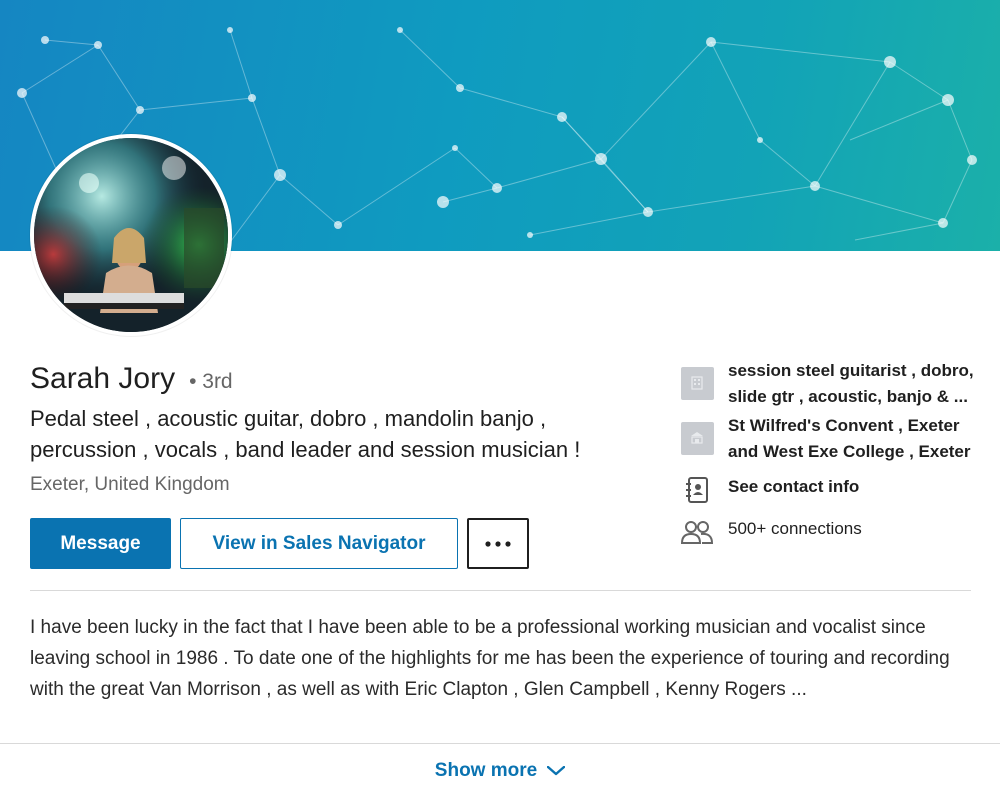 This screenshot has height=803, width=1000. What do you see at coordinates (697, 383) in the screenshot?
I see `building-logo-icon` at bounding box center [697, 383].